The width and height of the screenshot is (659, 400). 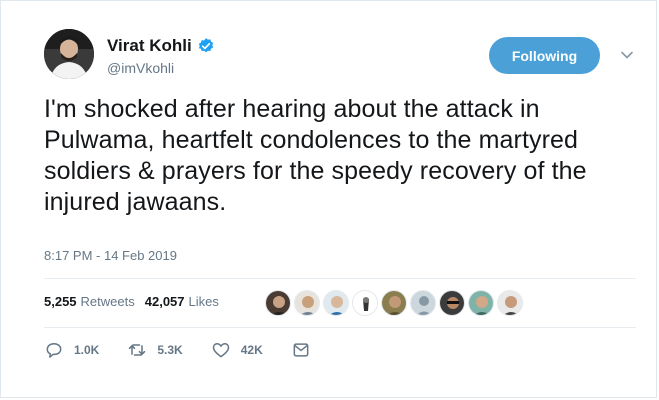 What do you see at coordinates (60, 301) in the screenshot?
I see `retweets-count: 5,255` at bounding box center [60, 301].